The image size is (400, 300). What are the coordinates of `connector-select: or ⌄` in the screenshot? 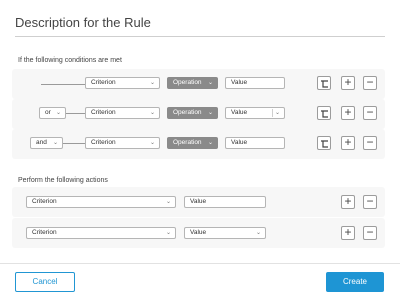 It's located at (52, 113).